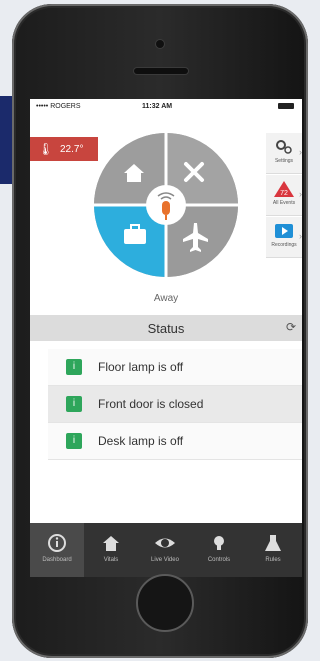 Image resolution: width=320 pixels, height=661 pixels. Describe the element at coordinates (72, 149) in the screenshot. I see `temperature-value: 22.7°` at that location.